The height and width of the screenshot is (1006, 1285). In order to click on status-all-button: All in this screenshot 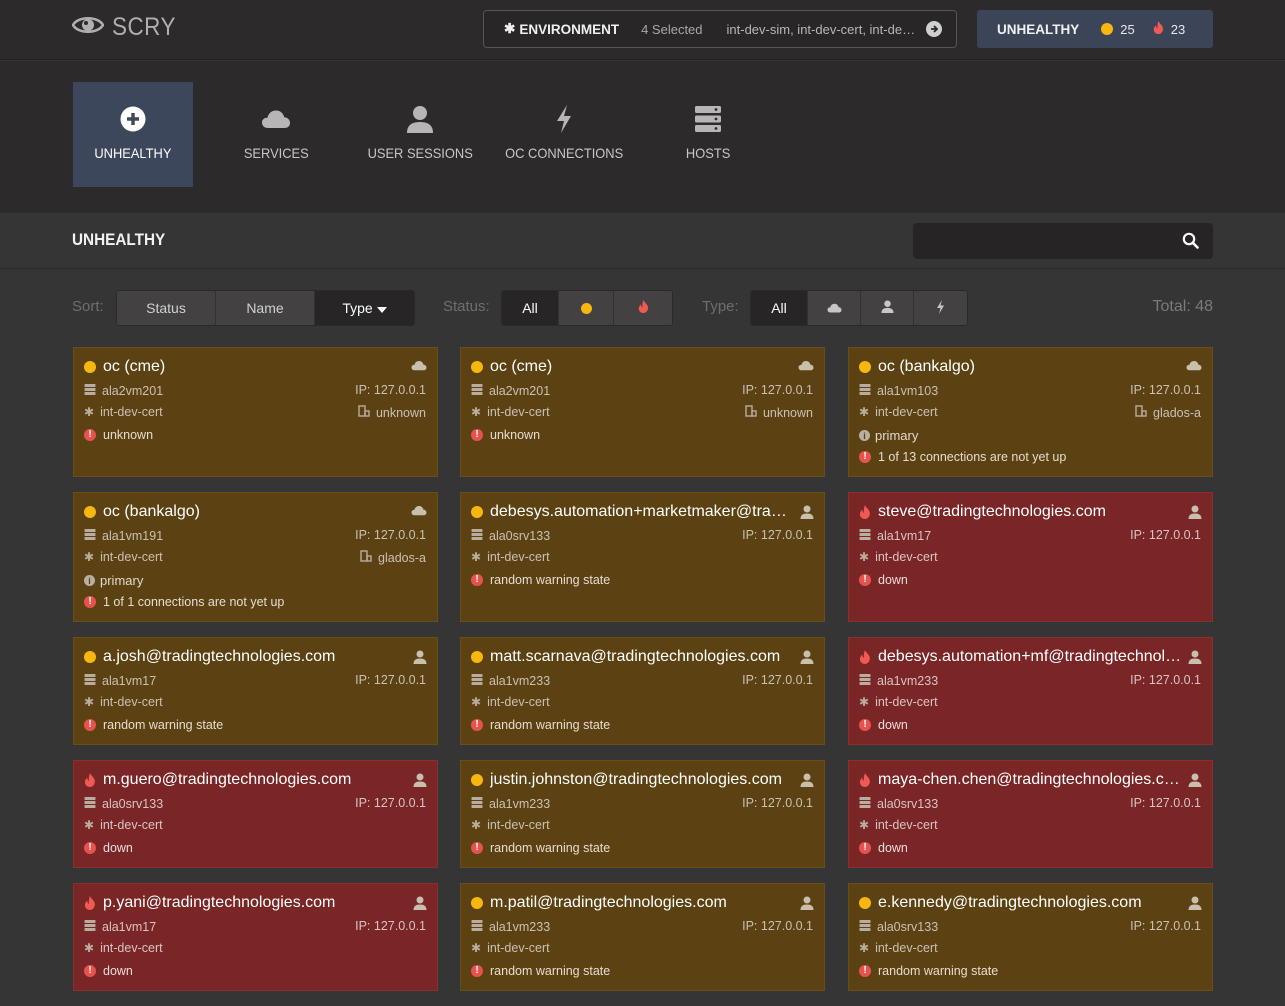, I will do `click(530, 308)`.